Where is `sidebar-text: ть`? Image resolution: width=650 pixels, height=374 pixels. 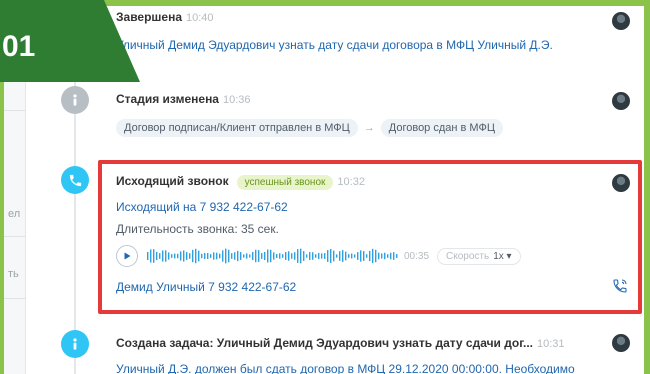 sidebar-text: ть is located at coordinates (13, 274).